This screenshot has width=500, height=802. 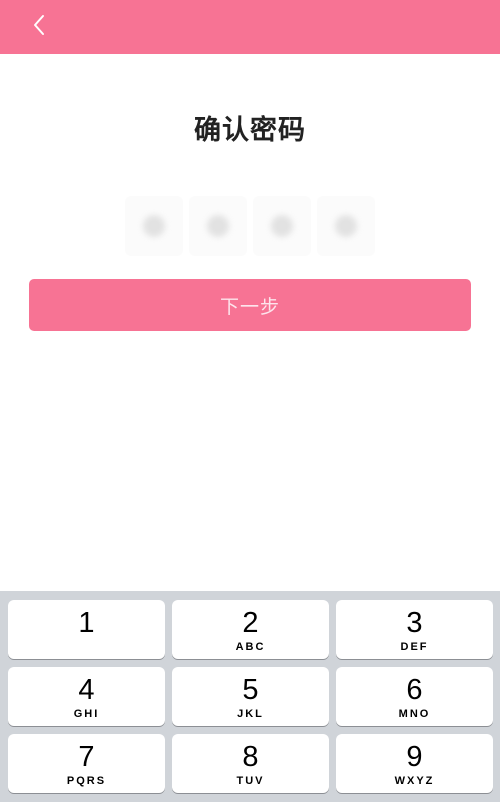 I want to click on back-button, so click(x=39, y=27).